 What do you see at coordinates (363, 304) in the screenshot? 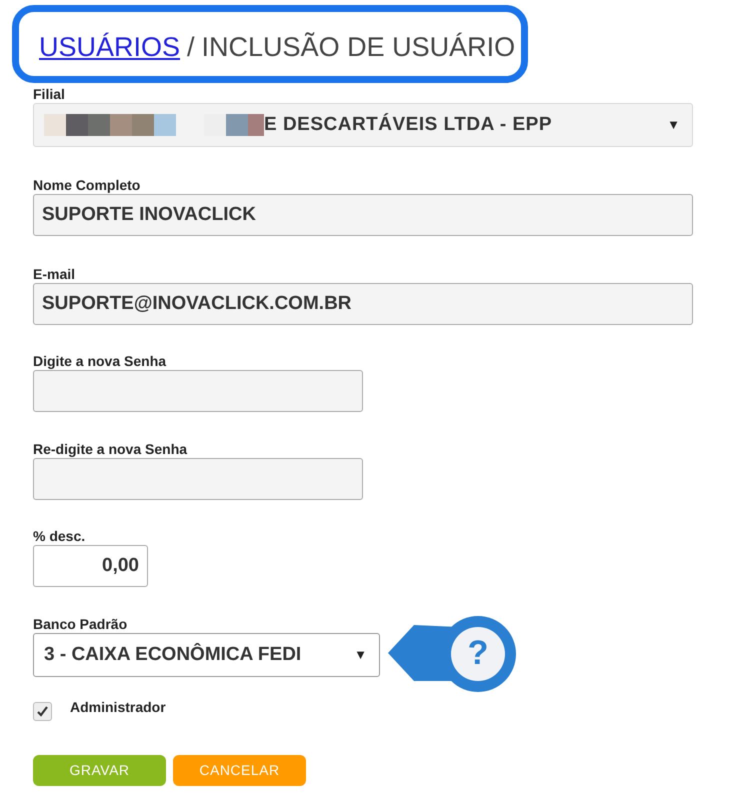
I see `input-field: SUPORTE@INOVACLICK.COM.BR` at bounding box center [363, 304].